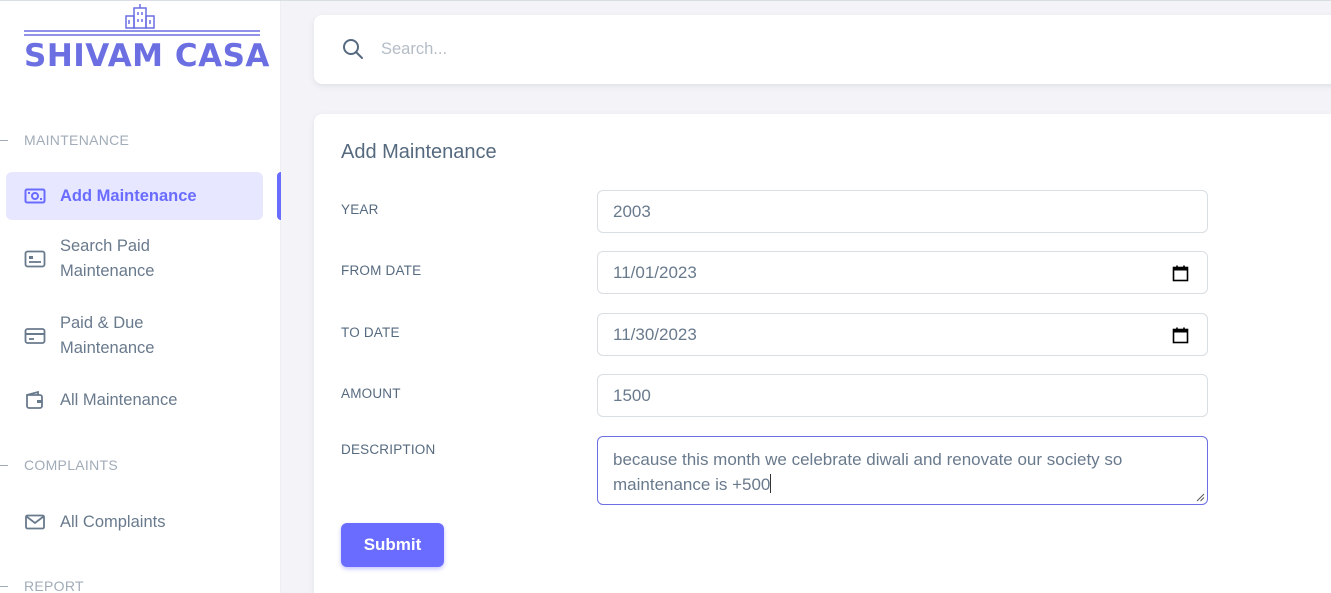 This screenshot has height=593, width=1331. I want to click on sidebar-item-add-maintenance: Add Maintenance, so click(134, 196).